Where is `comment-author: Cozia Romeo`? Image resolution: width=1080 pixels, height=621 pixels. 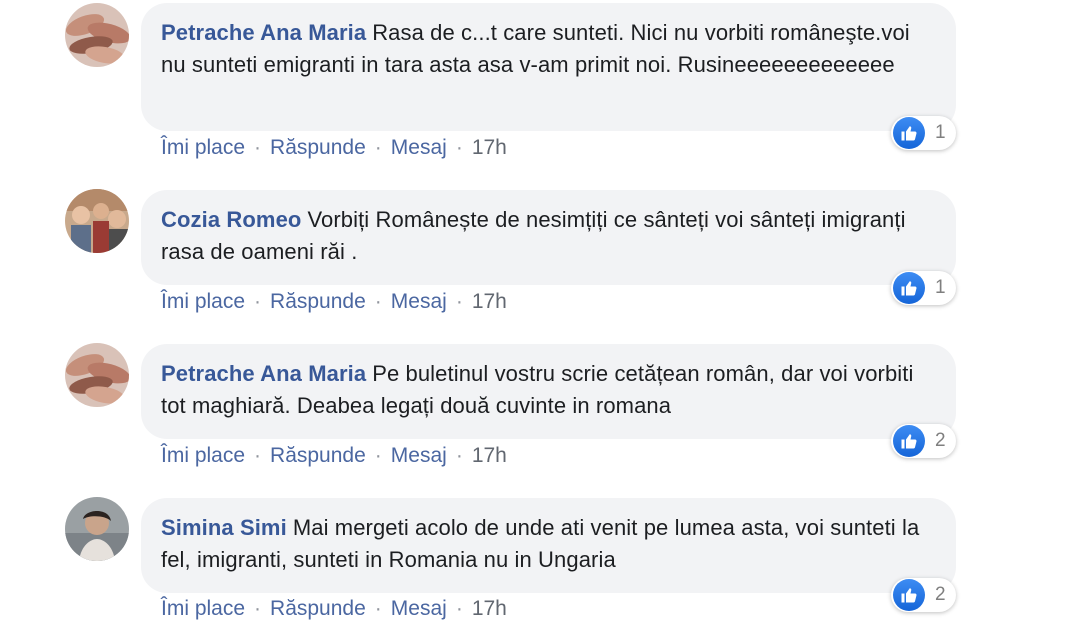
comment-author: Cozia Romeo is located at coordinates (231, 219).